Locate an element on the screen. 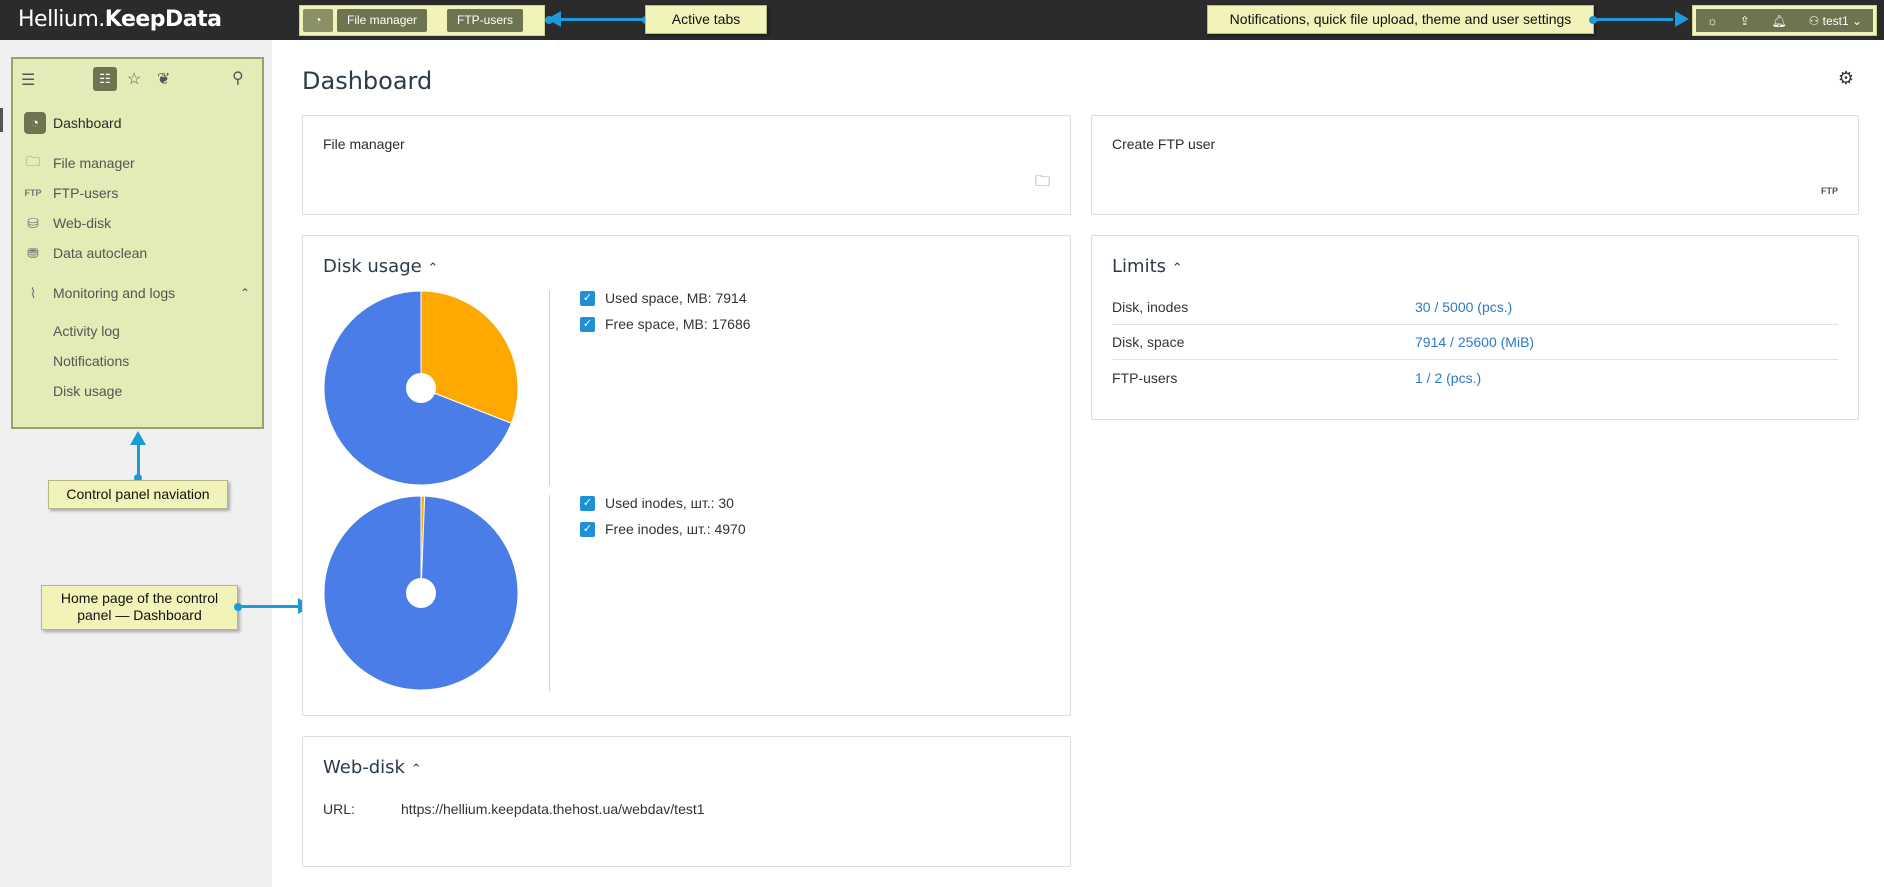 This screenshot has width=1884, height=887. annotation-home-line2: panel — Dashboard is located at coordinates (139, 615).